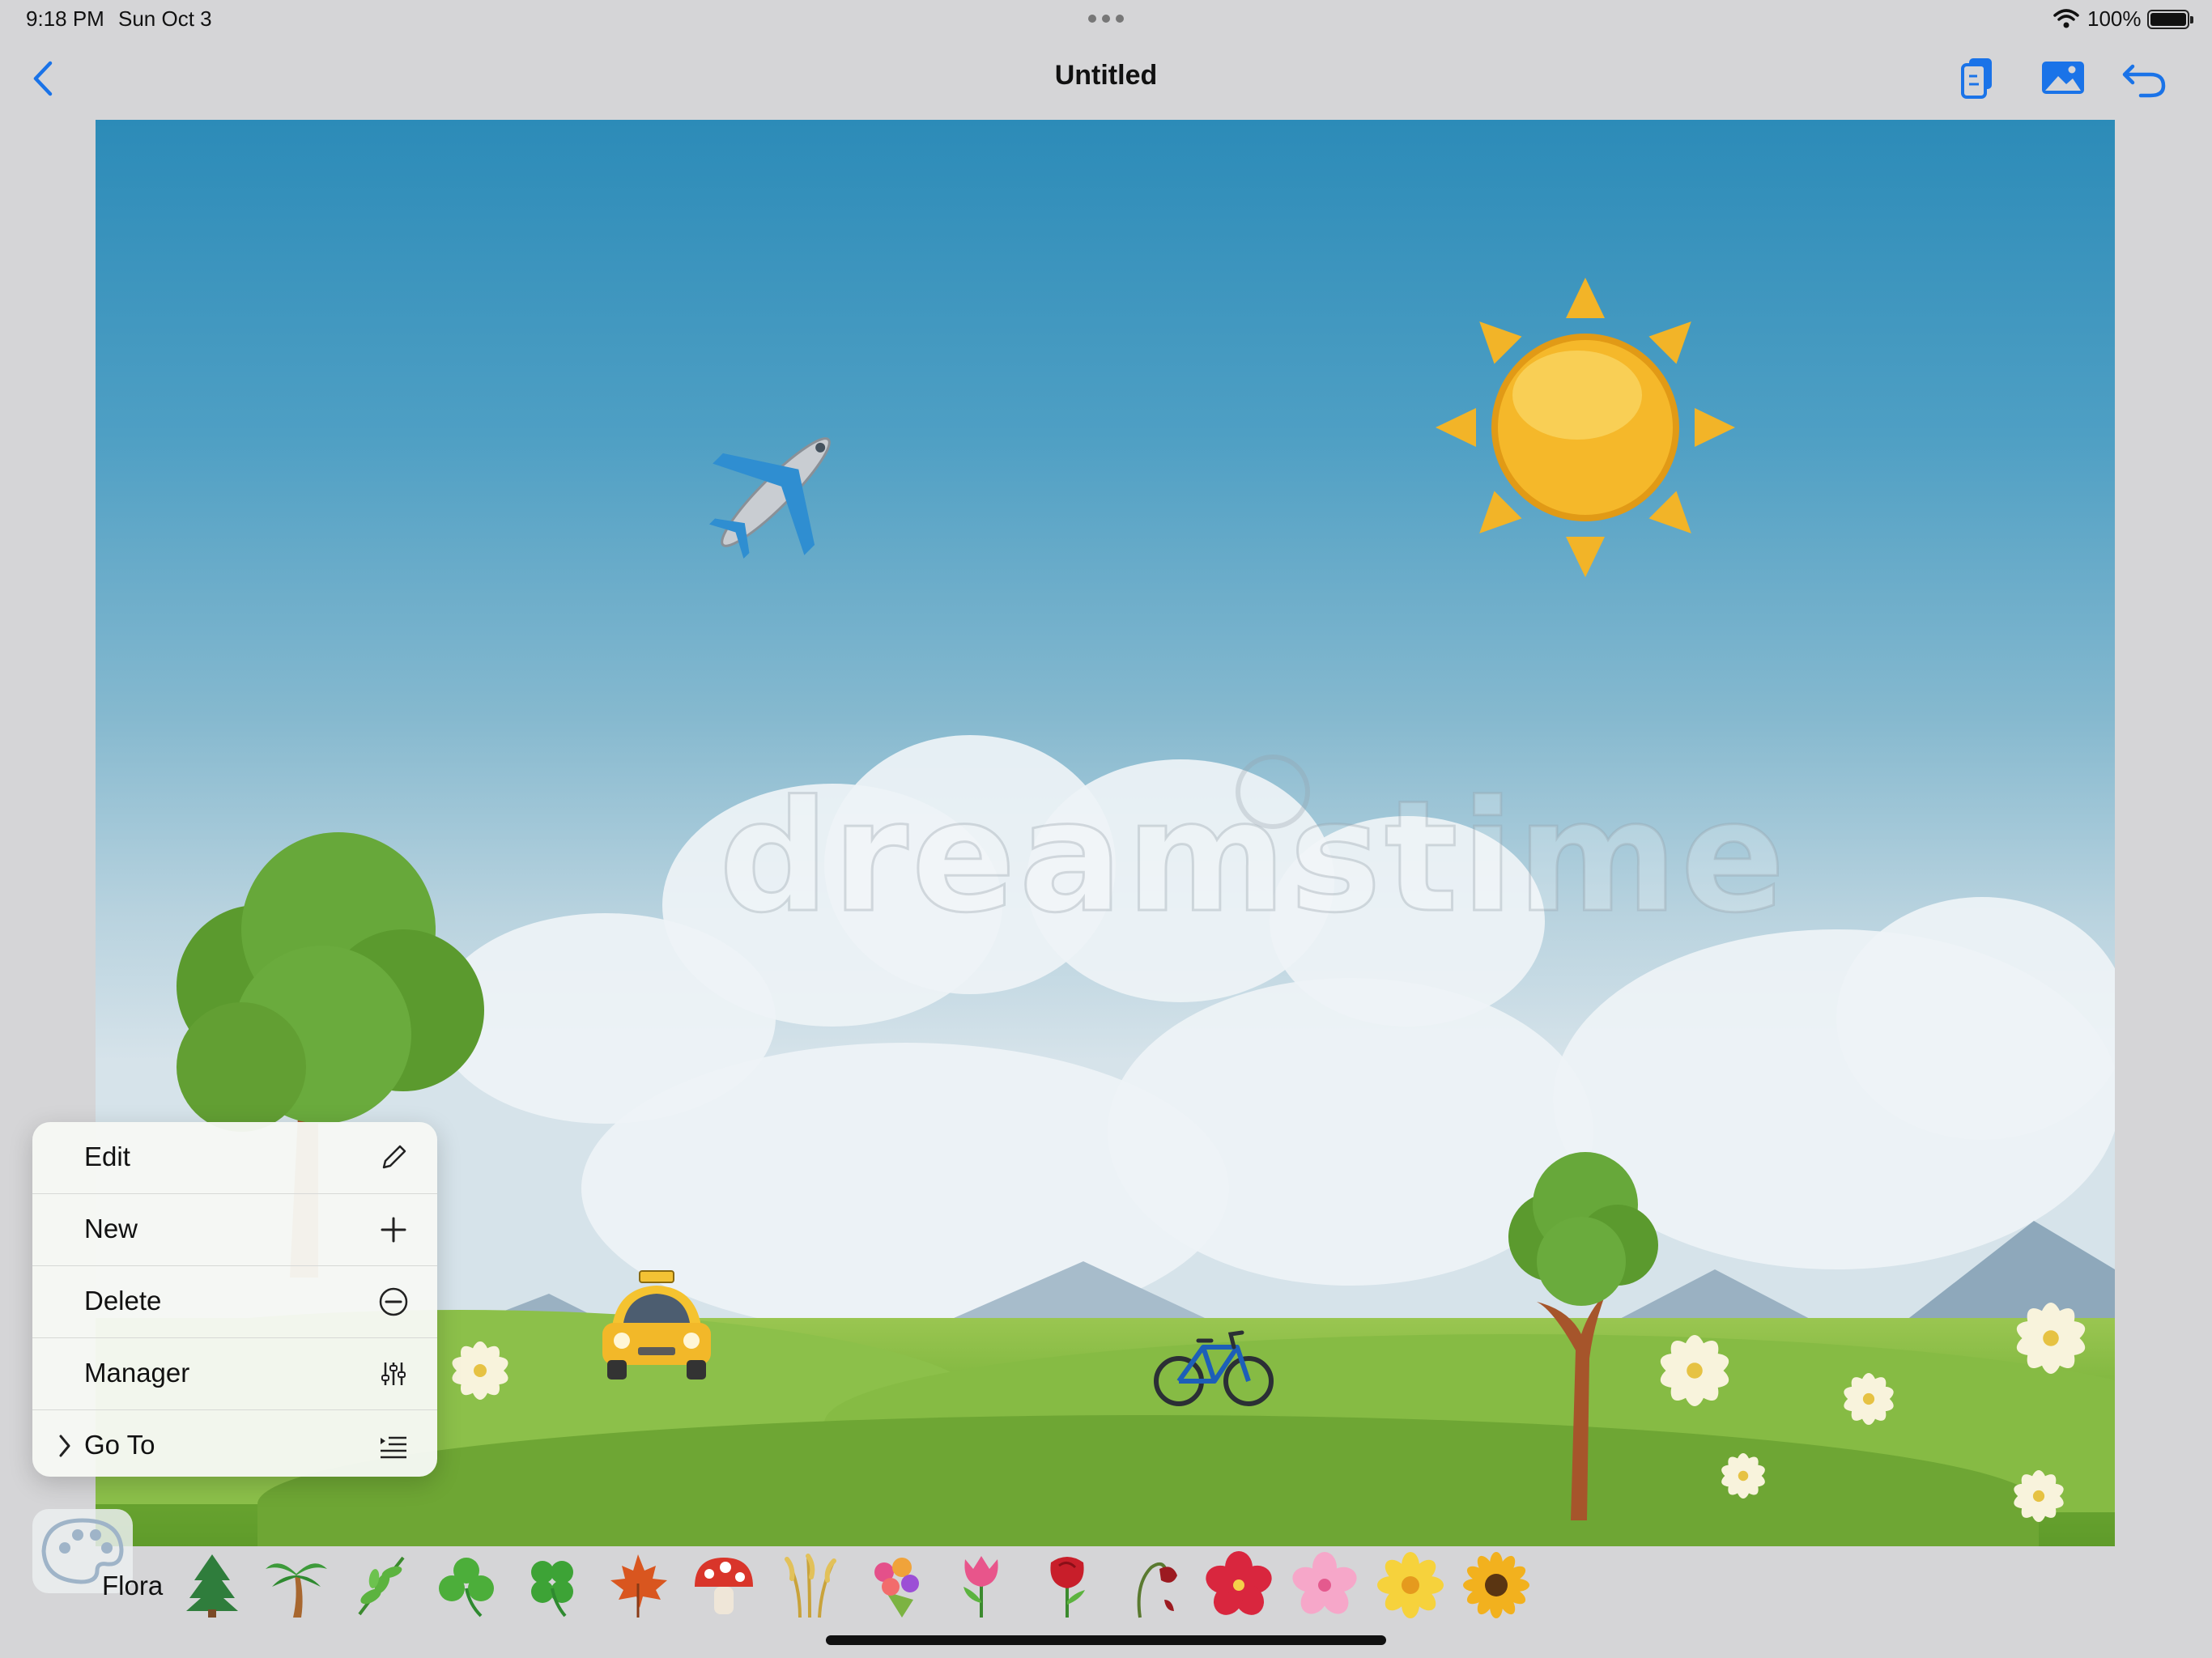 This screenshot has height=1658, width=2212. I want to click on status-bar: 9:18 PM Sun Oct 3 100%, so click(1106, 20).